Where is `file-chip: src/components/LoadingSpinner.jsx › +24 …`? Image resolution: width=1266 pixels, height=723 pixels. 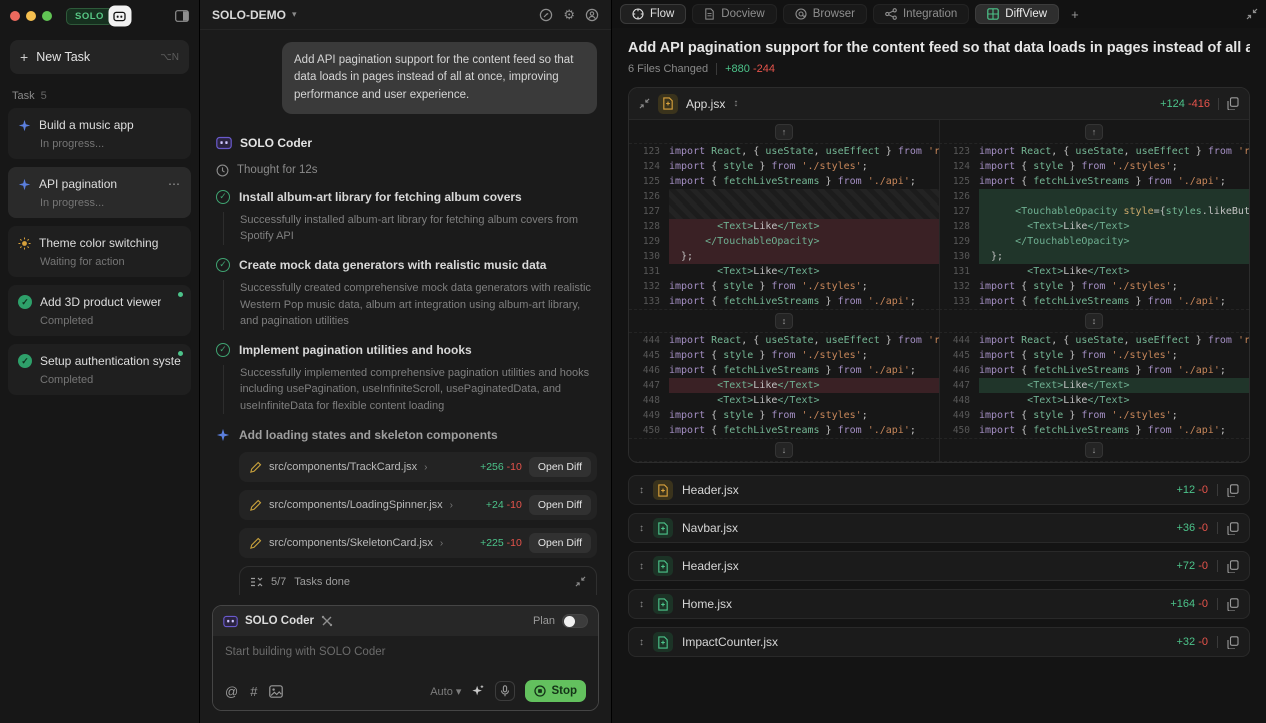 file-chip: src/components/LoadingSpinner.jsx › +24 … is located at coordinates (418, 505).